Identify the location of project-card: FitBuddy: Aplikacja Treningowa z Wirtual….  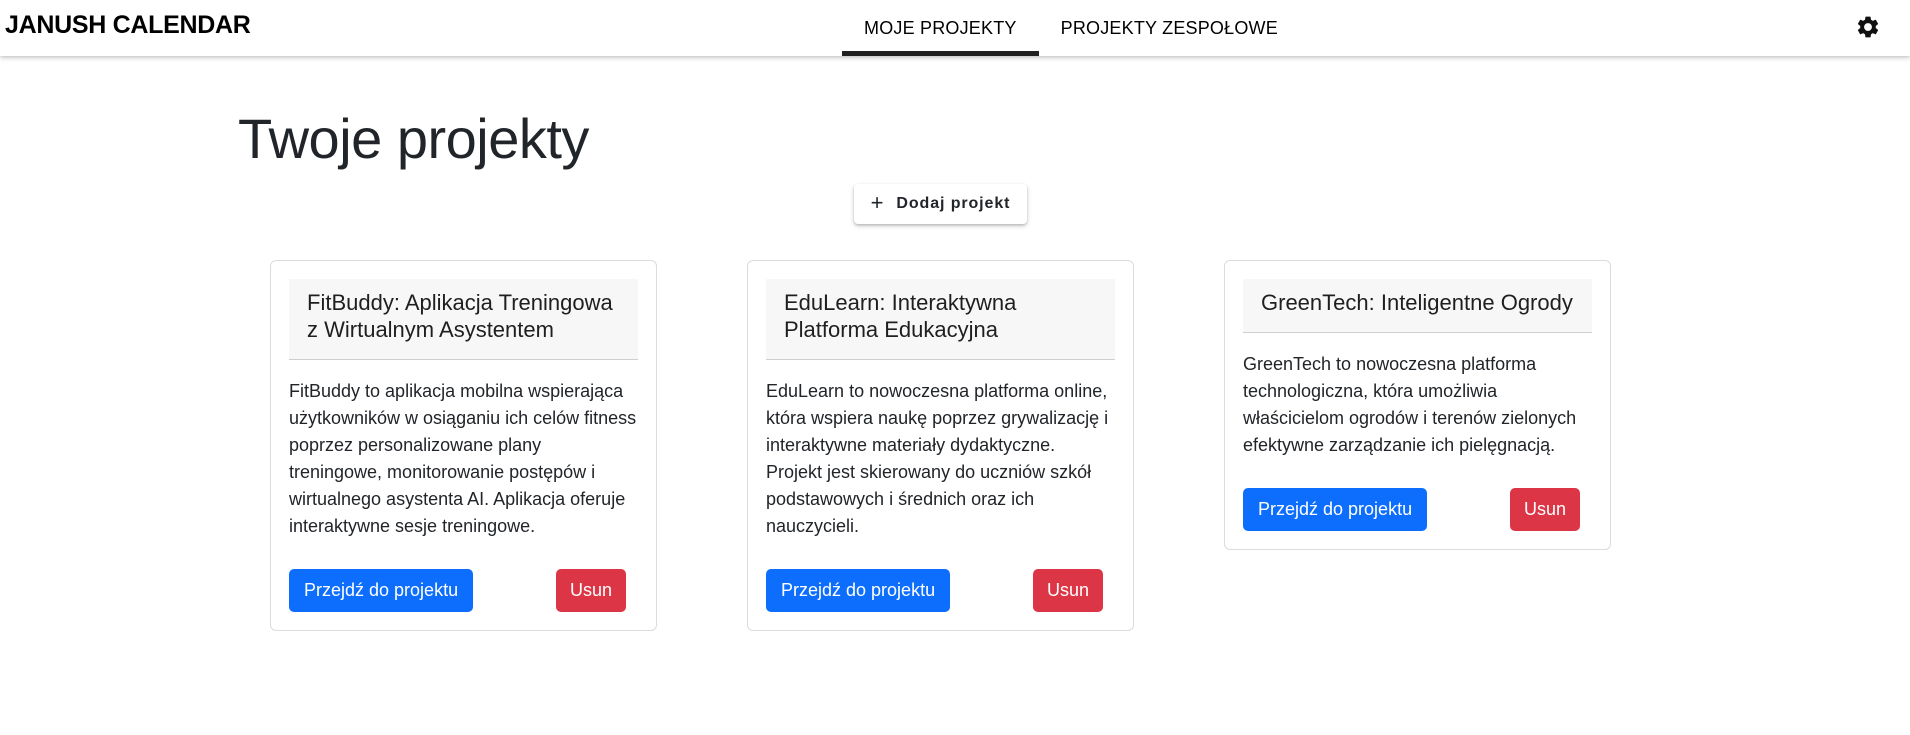
(463, 445).